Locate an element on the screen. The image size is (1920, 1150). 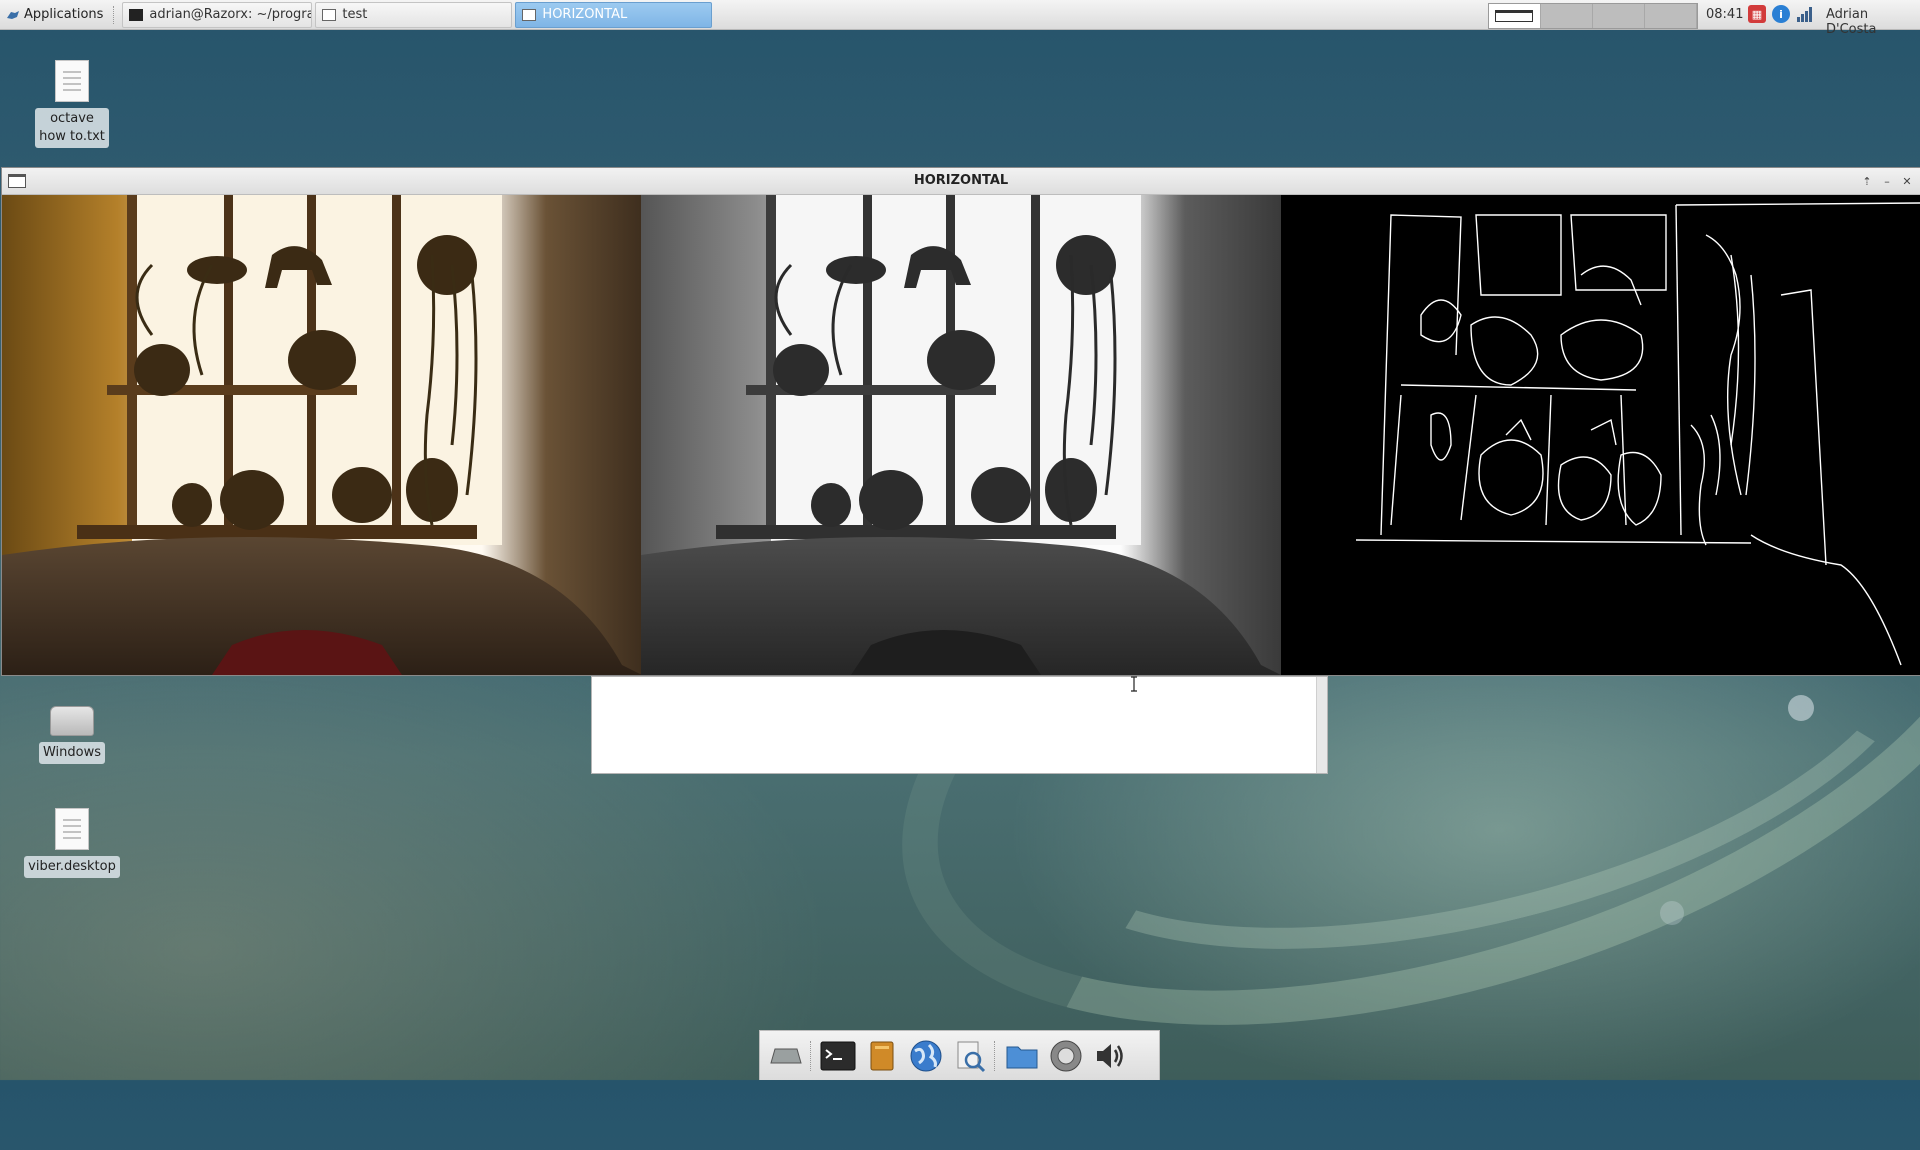
desktop-icon-label: viber.desktop is located at coordinates (72, 867).